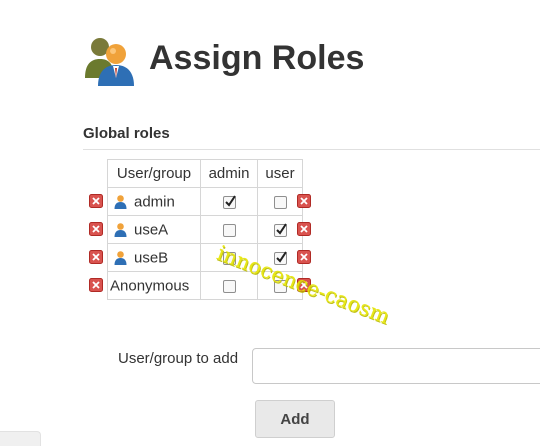  What do you see at coordinates (257, 58) in the screenshot?
I see `page-title: Assign Roles` at bounding box center [257, 58].